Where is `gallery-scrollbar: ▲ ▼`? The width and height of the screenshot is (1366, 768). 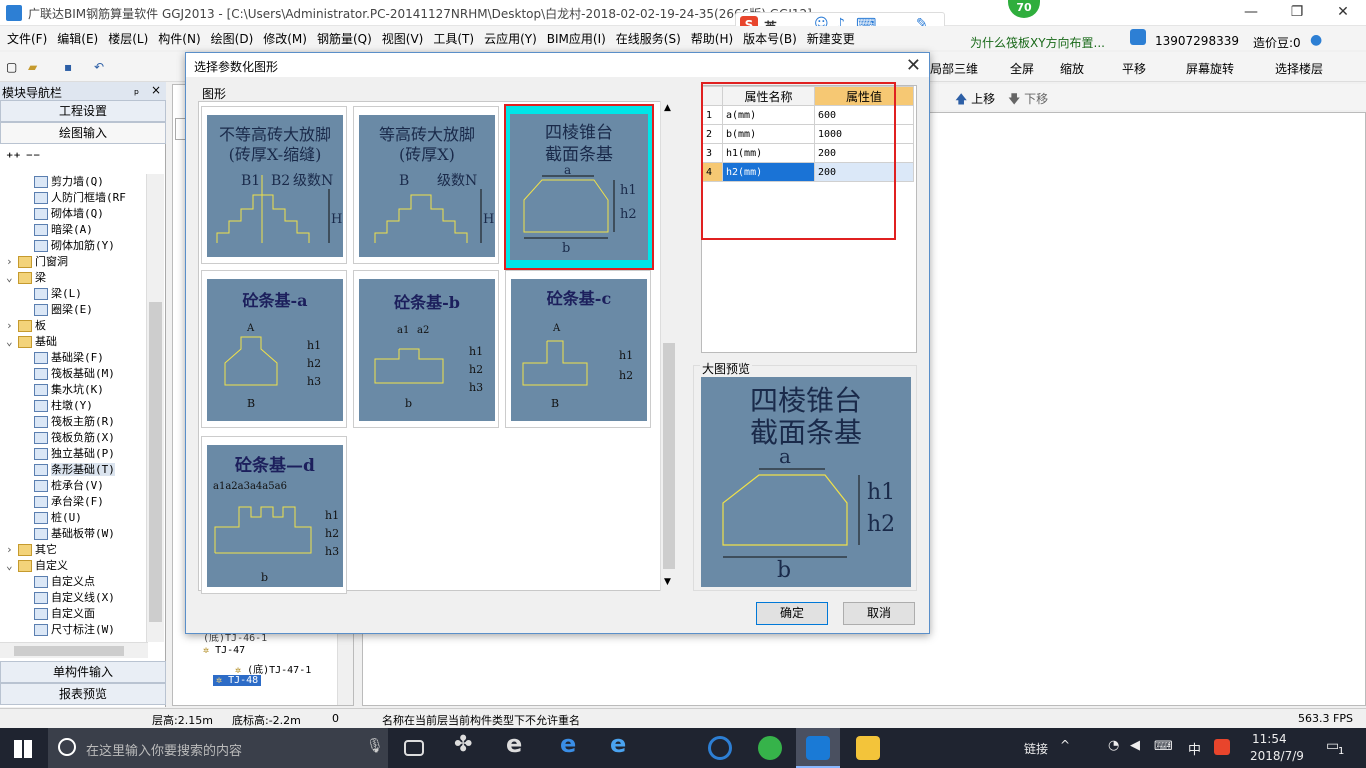 gallery-scrollbar: ▲ ▼ is located at coordinates (668, 346).